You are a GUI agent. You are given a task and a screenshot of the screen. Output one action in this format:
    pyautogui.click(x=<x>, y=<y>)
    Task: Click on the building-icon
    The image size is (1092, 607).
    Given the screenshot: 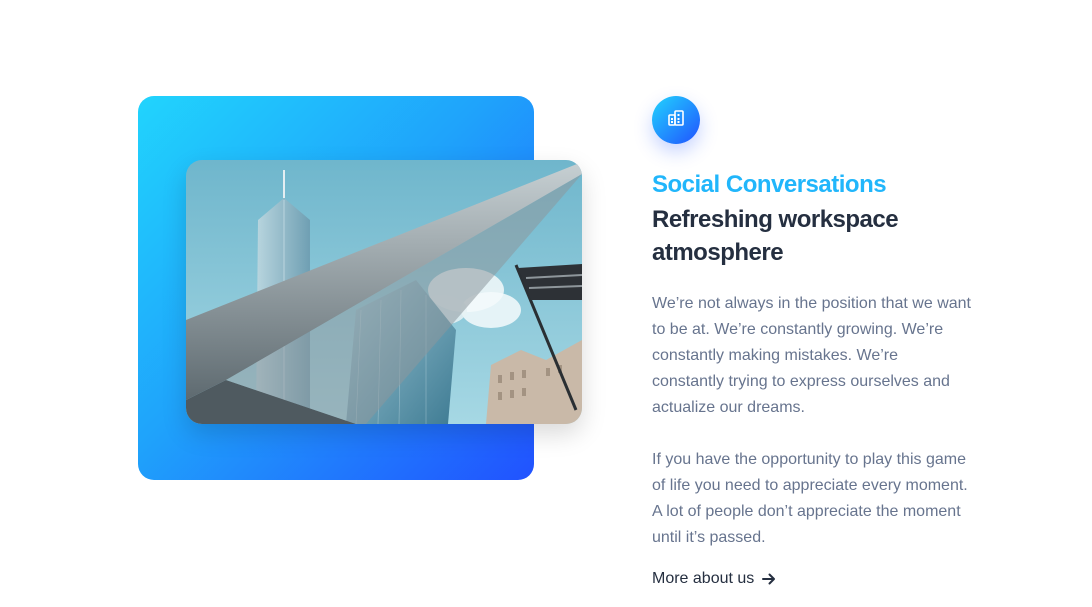 What is the action you would take?
    pyautogui.click(x=676, y=120)
    